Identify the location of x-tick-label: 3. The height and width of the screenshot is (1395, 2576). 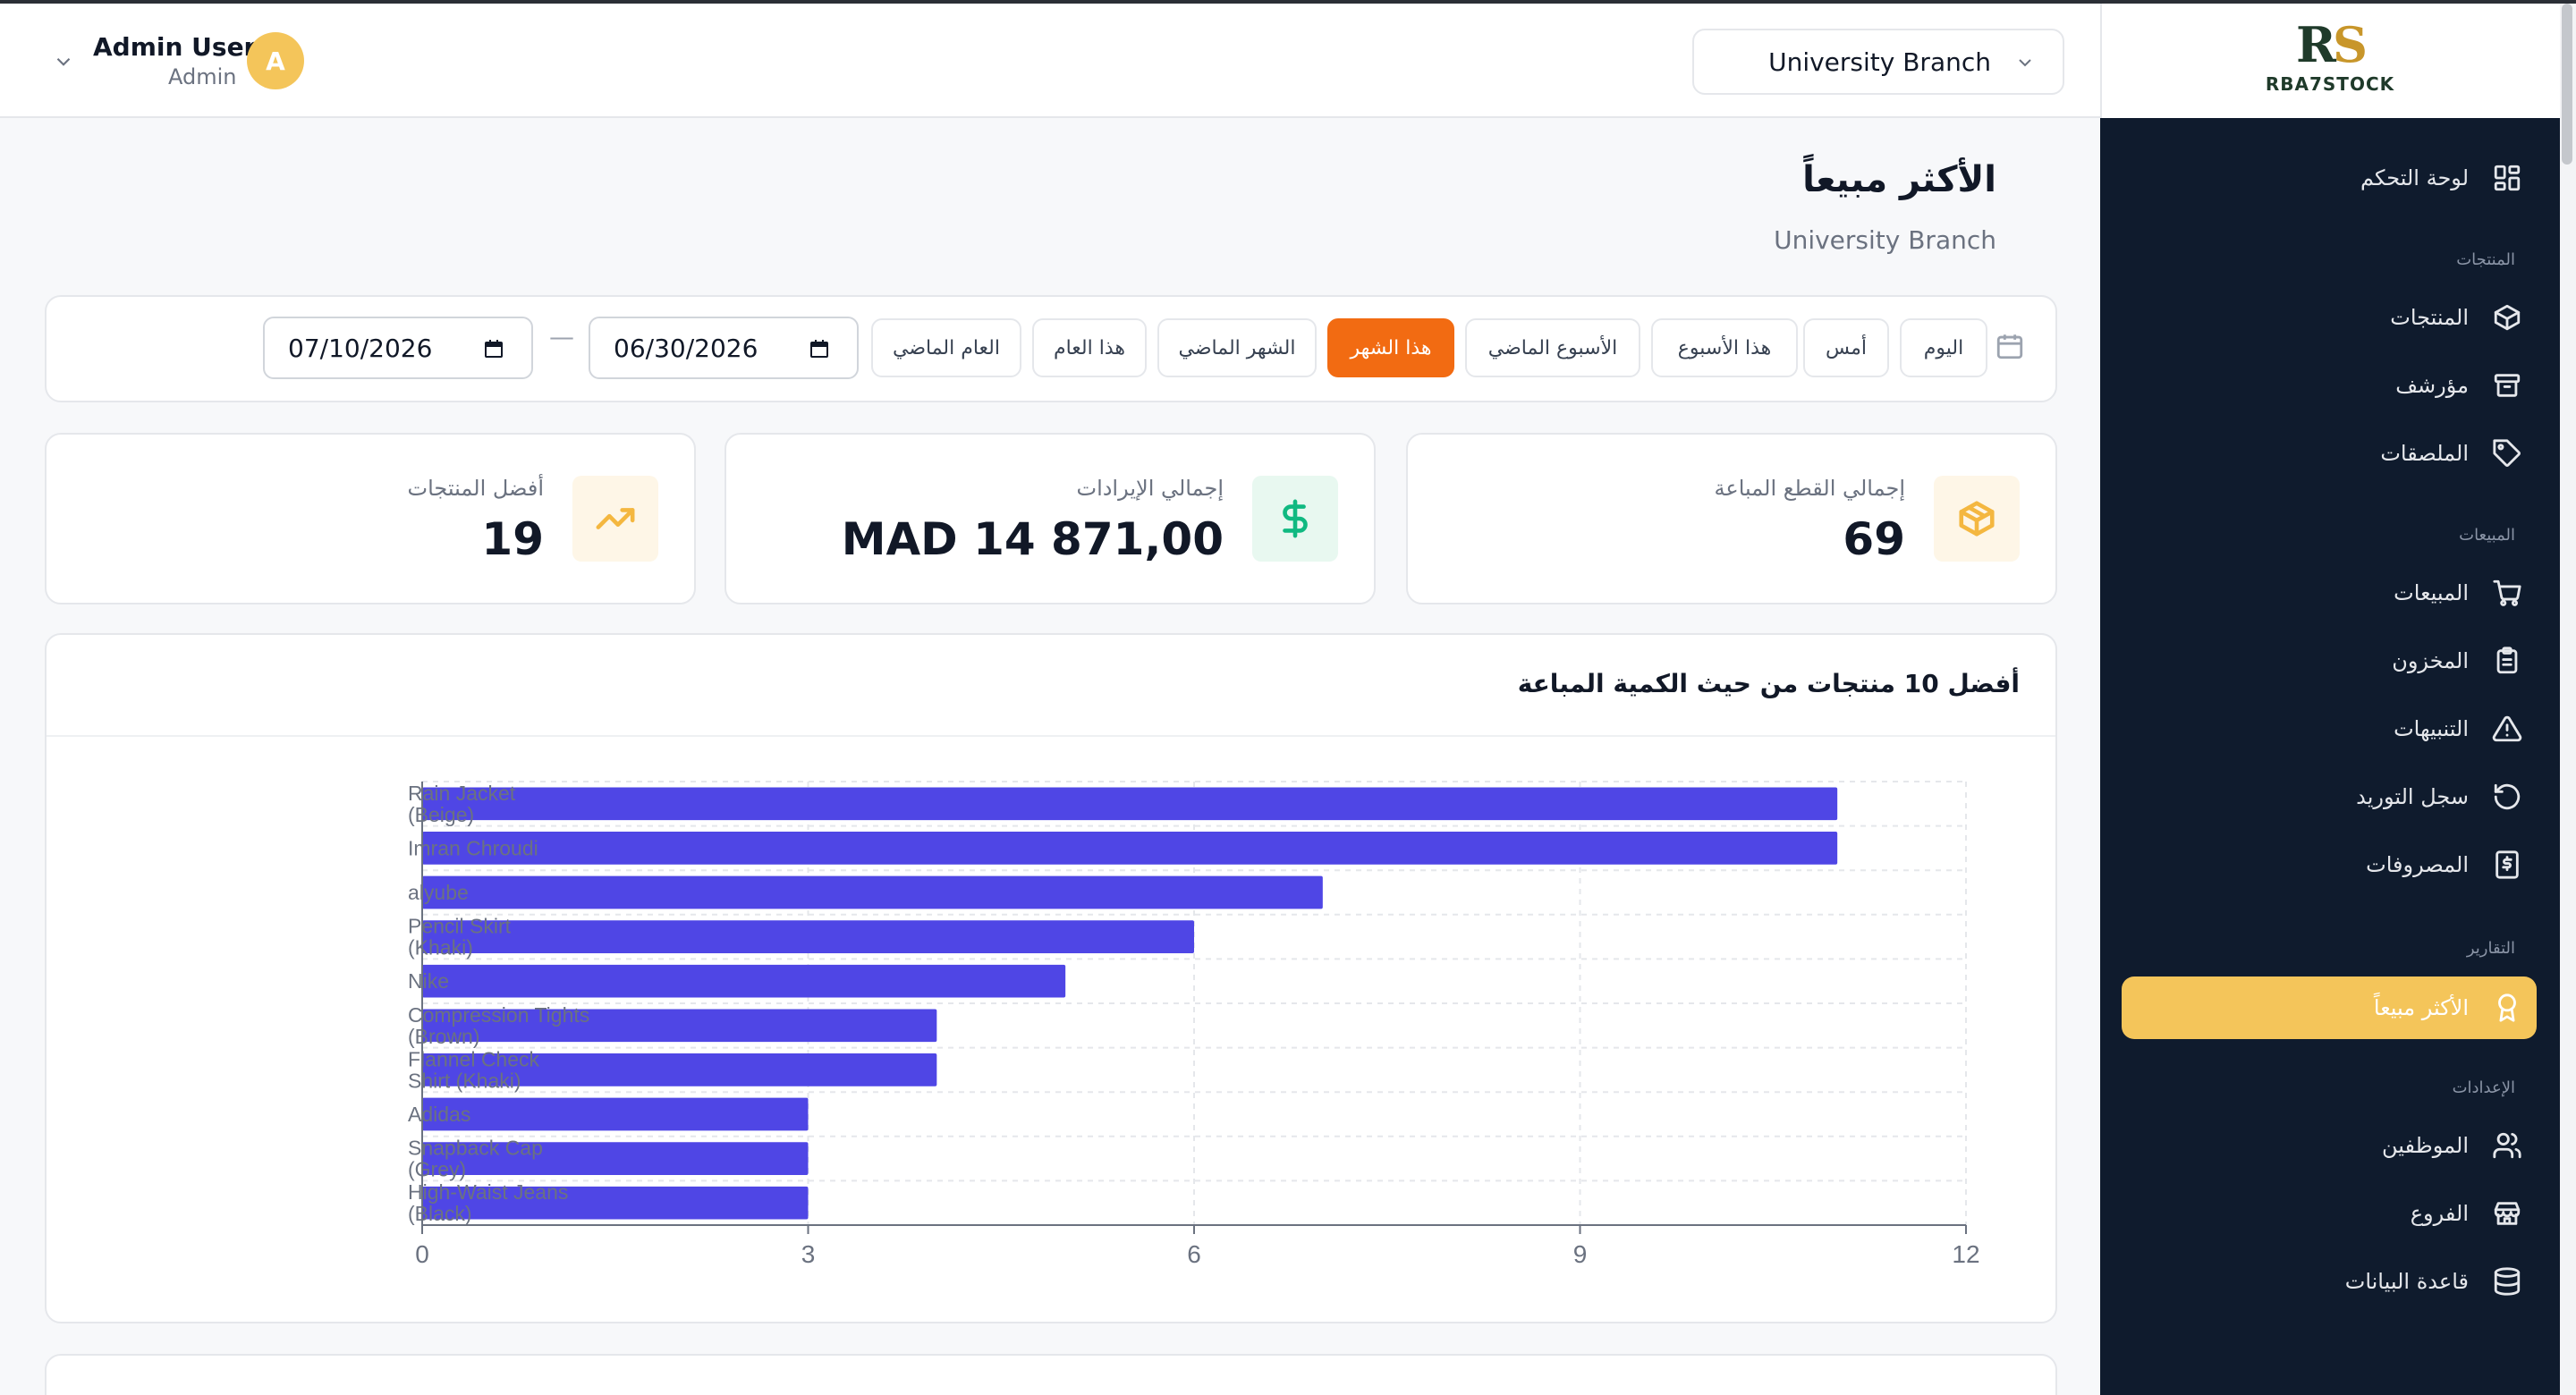
(808, 1254).